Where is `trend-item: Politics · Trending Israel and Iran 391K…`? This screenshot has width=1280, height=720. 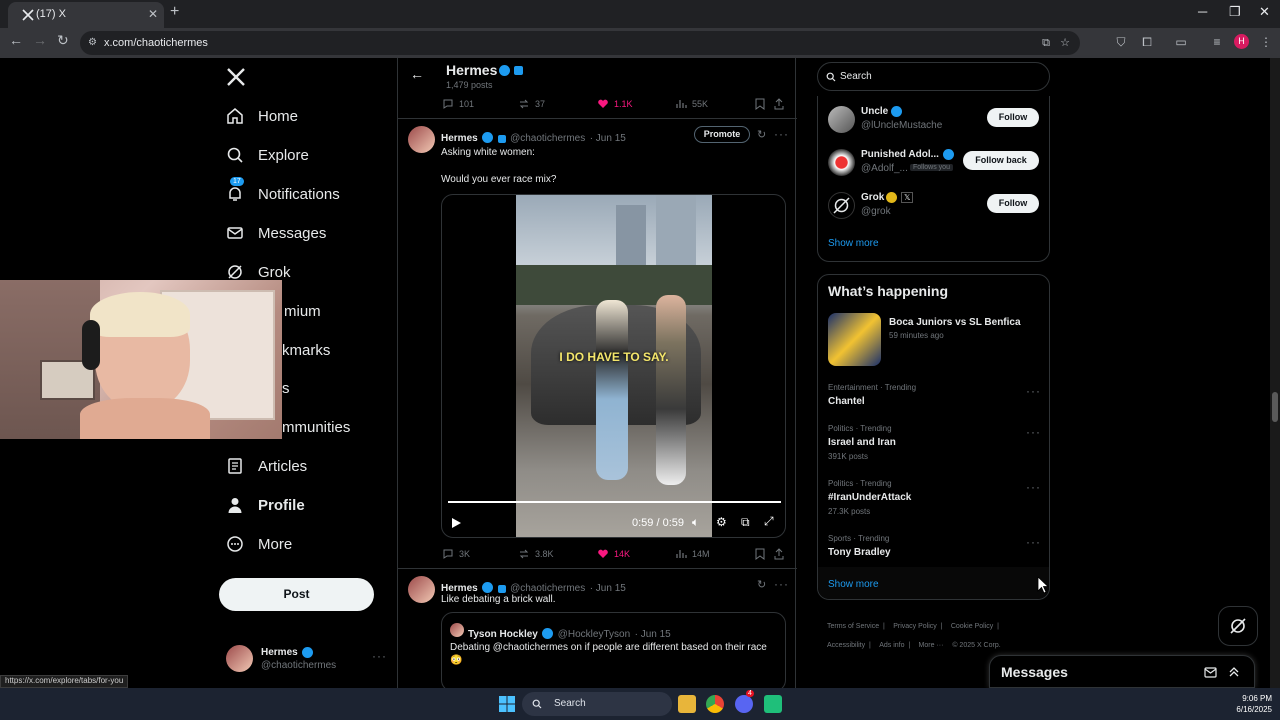
trend-item: Politics · Trending Israel and Iran 391K… is located at coordinates (935, 444).